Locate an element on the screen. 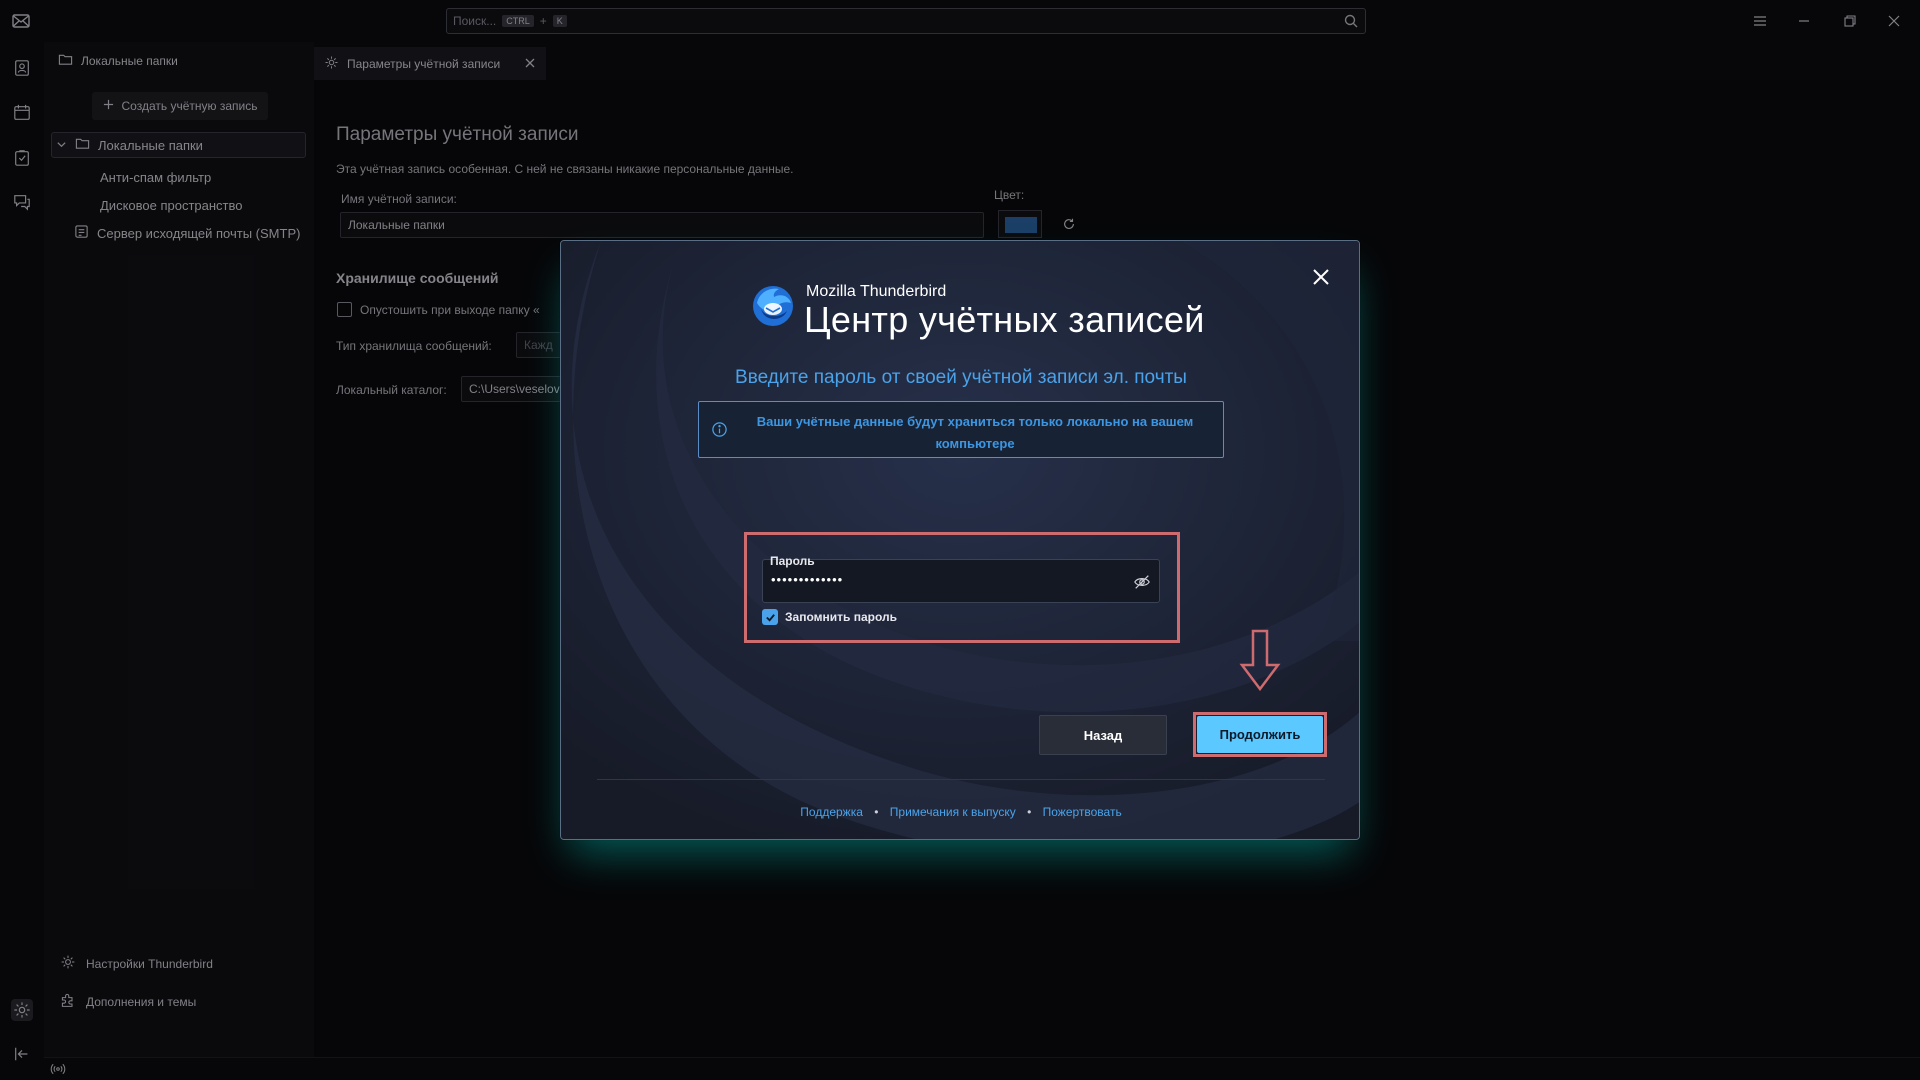 The height and width of the screenshot is (1080, 1920). password-value: ••••••••••••• is located at coordinates (807, 579).